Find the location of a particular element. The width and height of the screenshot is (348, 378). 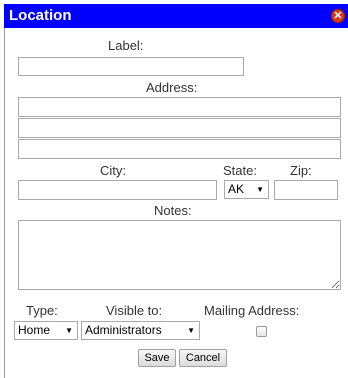

type-label: Type: is located at coordinates (42, 310).